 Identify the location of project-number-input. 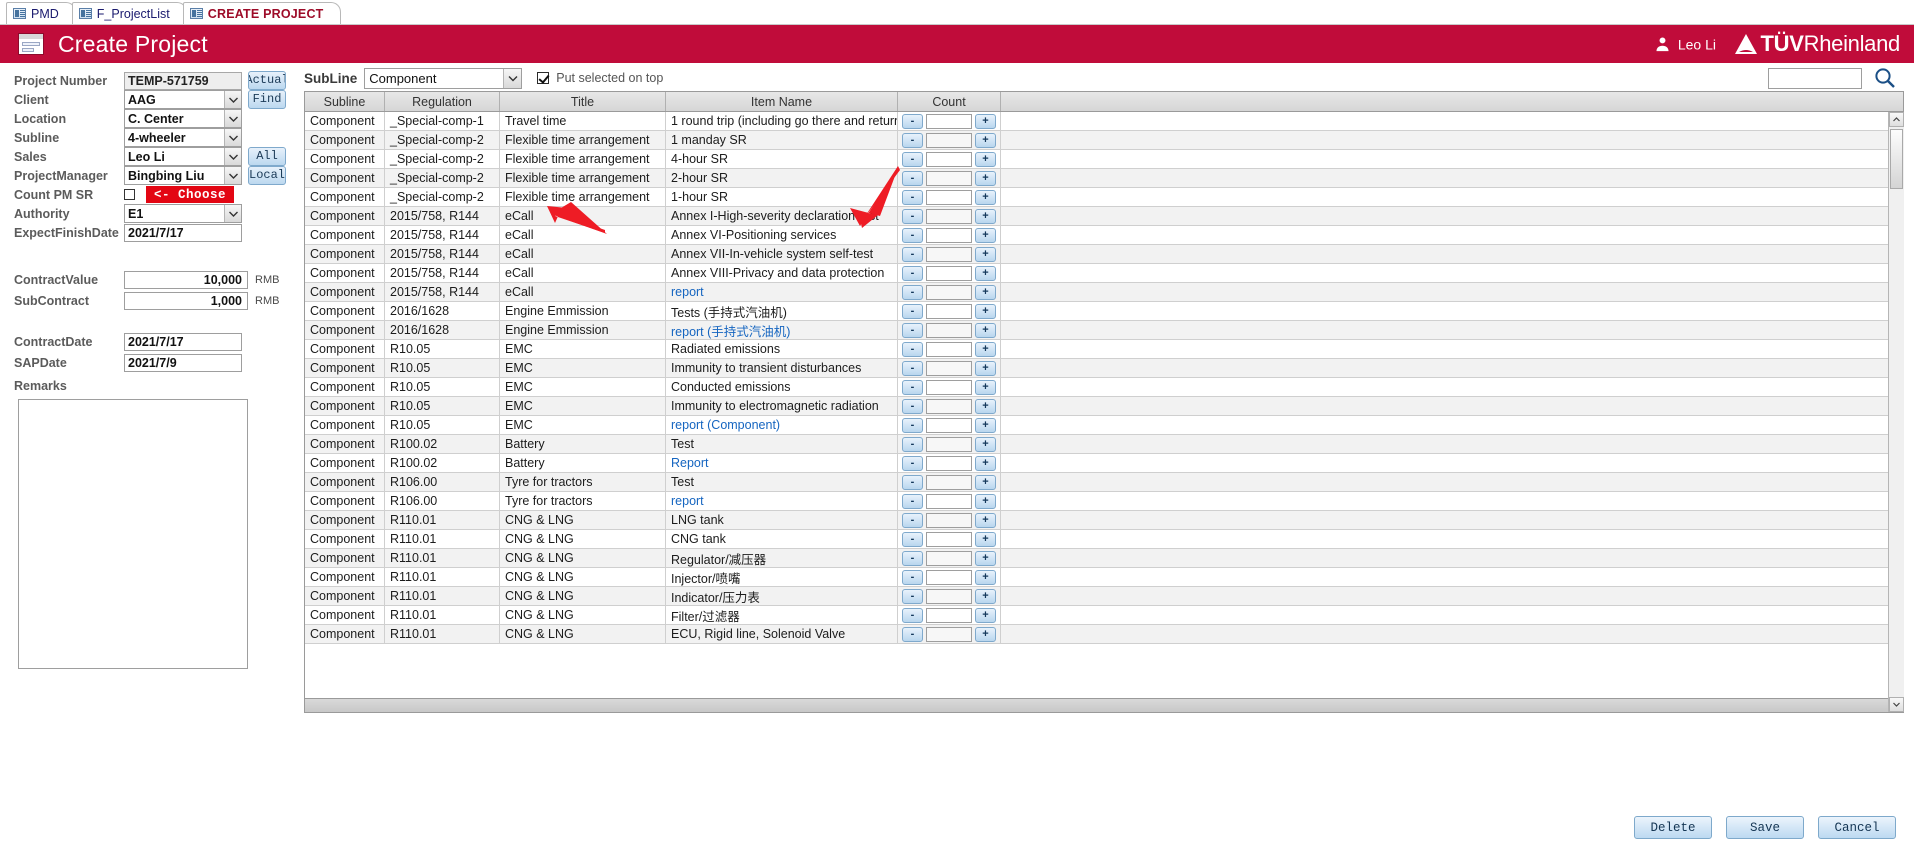
(183, 80).